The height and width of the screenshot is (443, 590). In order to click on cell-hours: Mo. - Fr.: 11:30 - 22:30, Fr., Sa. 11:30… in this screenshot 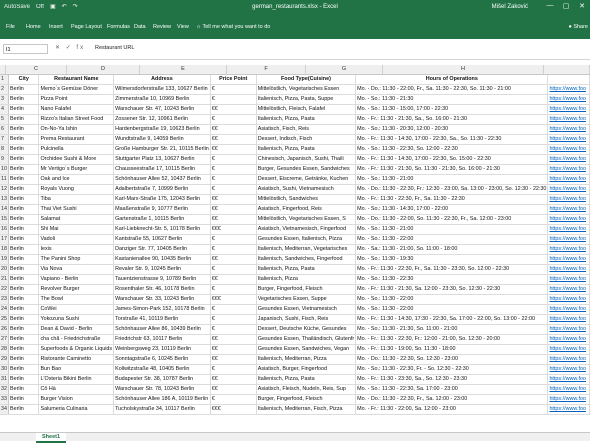, I will do `click(452, 270)`.